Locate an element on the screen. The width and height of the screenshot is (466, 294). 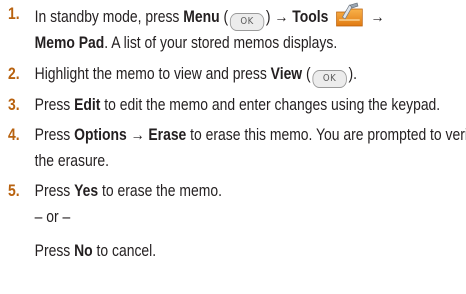
tools-label: Tools is located at coordinates (310, 17).